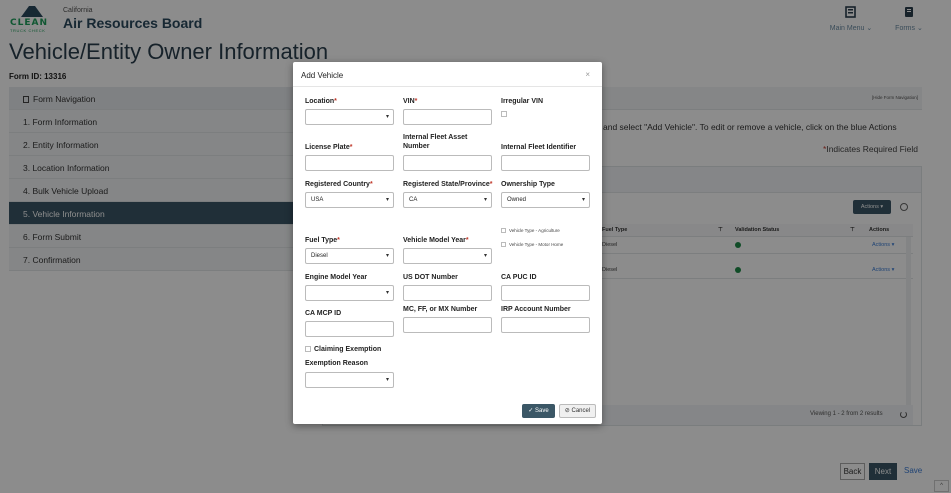  I want to click on registered-country-label: Registered Country*, so click(339, 184).